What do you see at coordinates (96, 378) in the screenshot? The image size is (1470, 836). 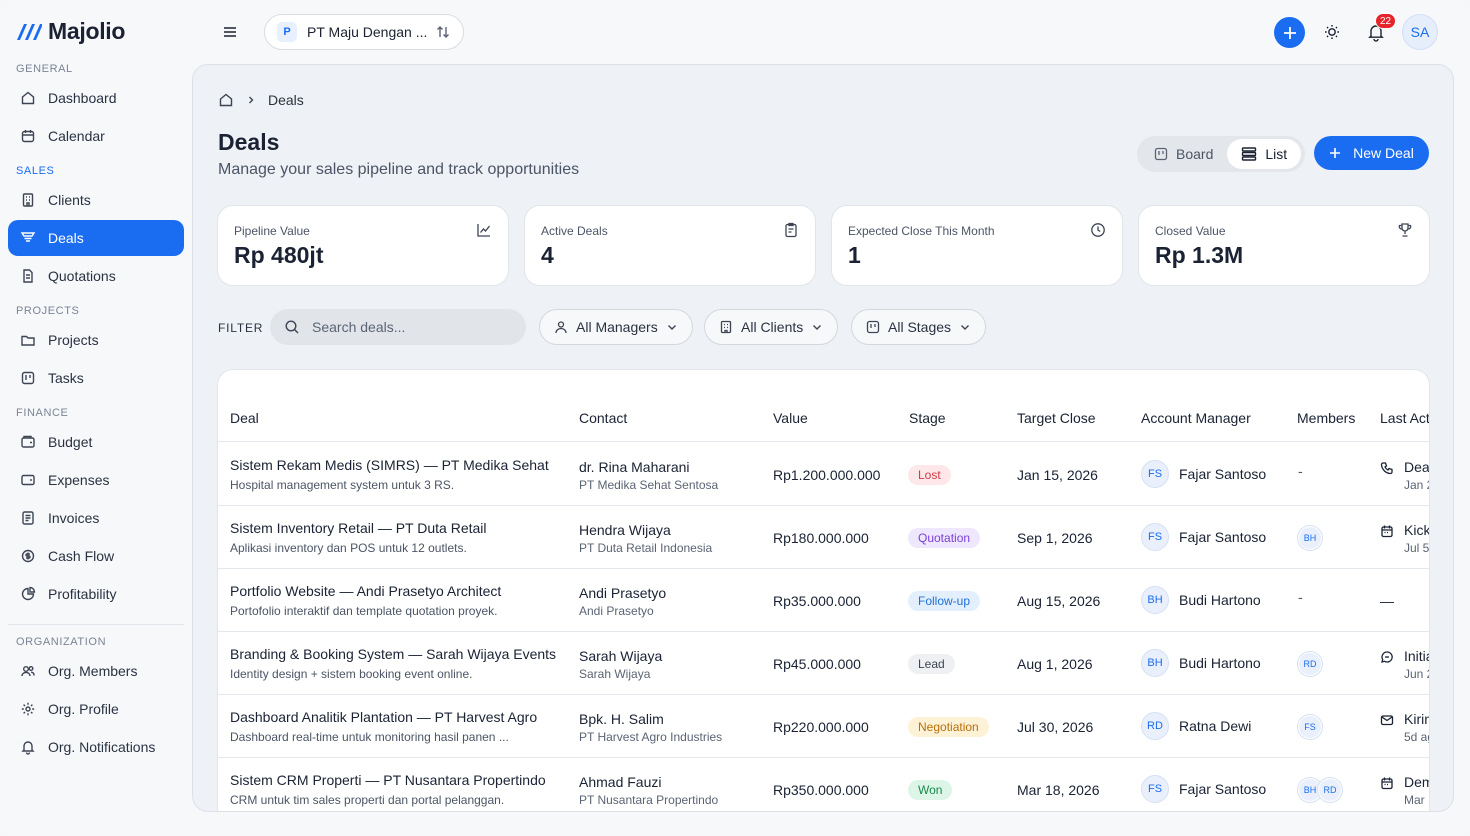 I see `sidebar-item-tasks: Tasks` at bounding box center [96, 378].